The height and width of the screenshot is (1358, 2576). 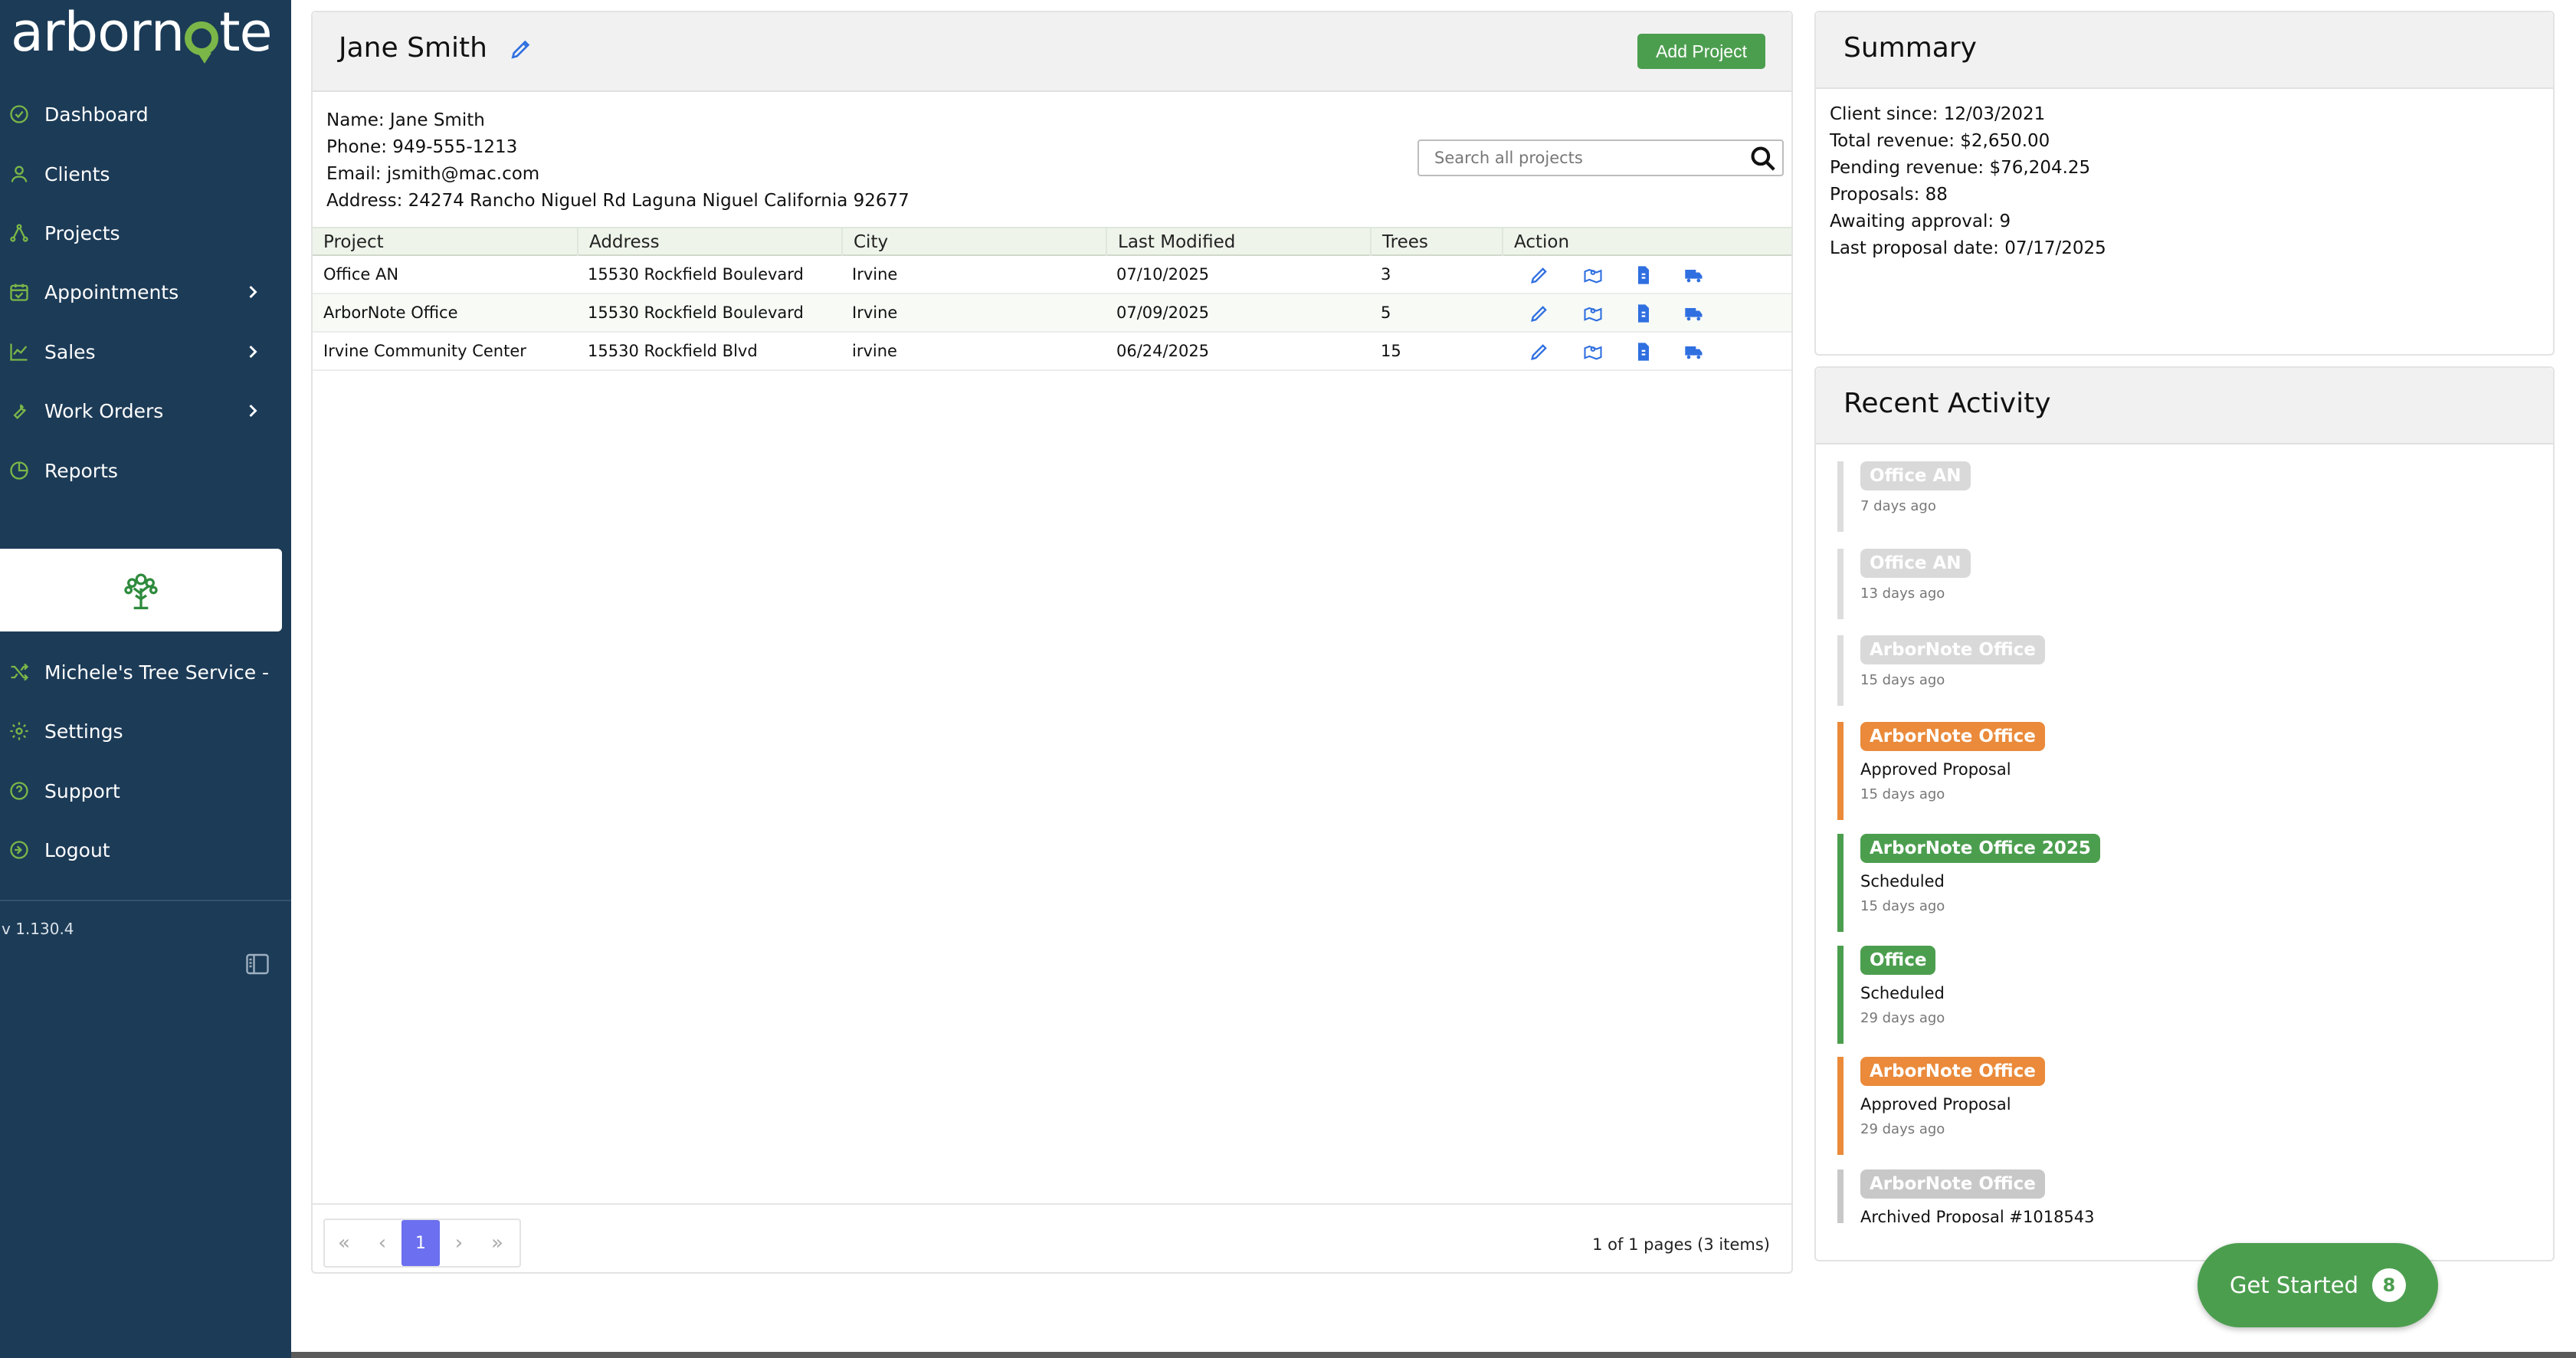 What do you see at coordinates (1580, 158) in the screenshot?
I see `search-input` at bounding box center [1580, 158].